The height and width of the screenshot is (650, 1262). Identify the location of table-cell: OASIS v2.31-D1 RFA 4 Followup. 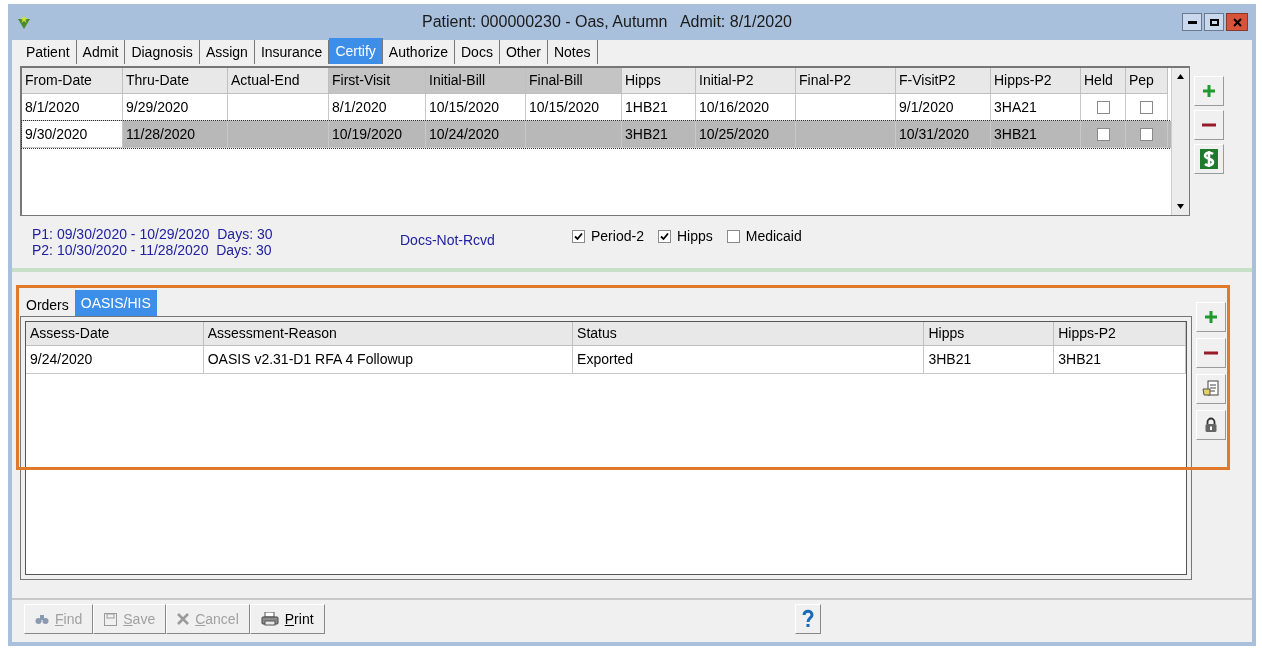
(388, 360).